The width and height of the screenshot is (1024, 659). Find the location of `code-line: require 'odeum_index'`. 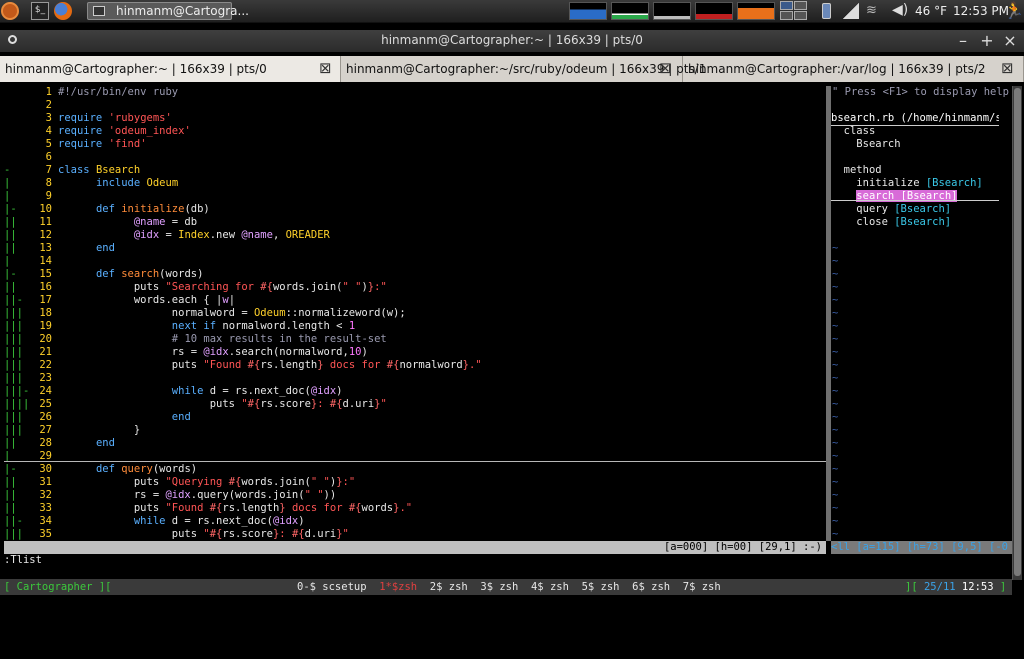

code-line: require 'odeum_index' is located at coordinates (124, 131).